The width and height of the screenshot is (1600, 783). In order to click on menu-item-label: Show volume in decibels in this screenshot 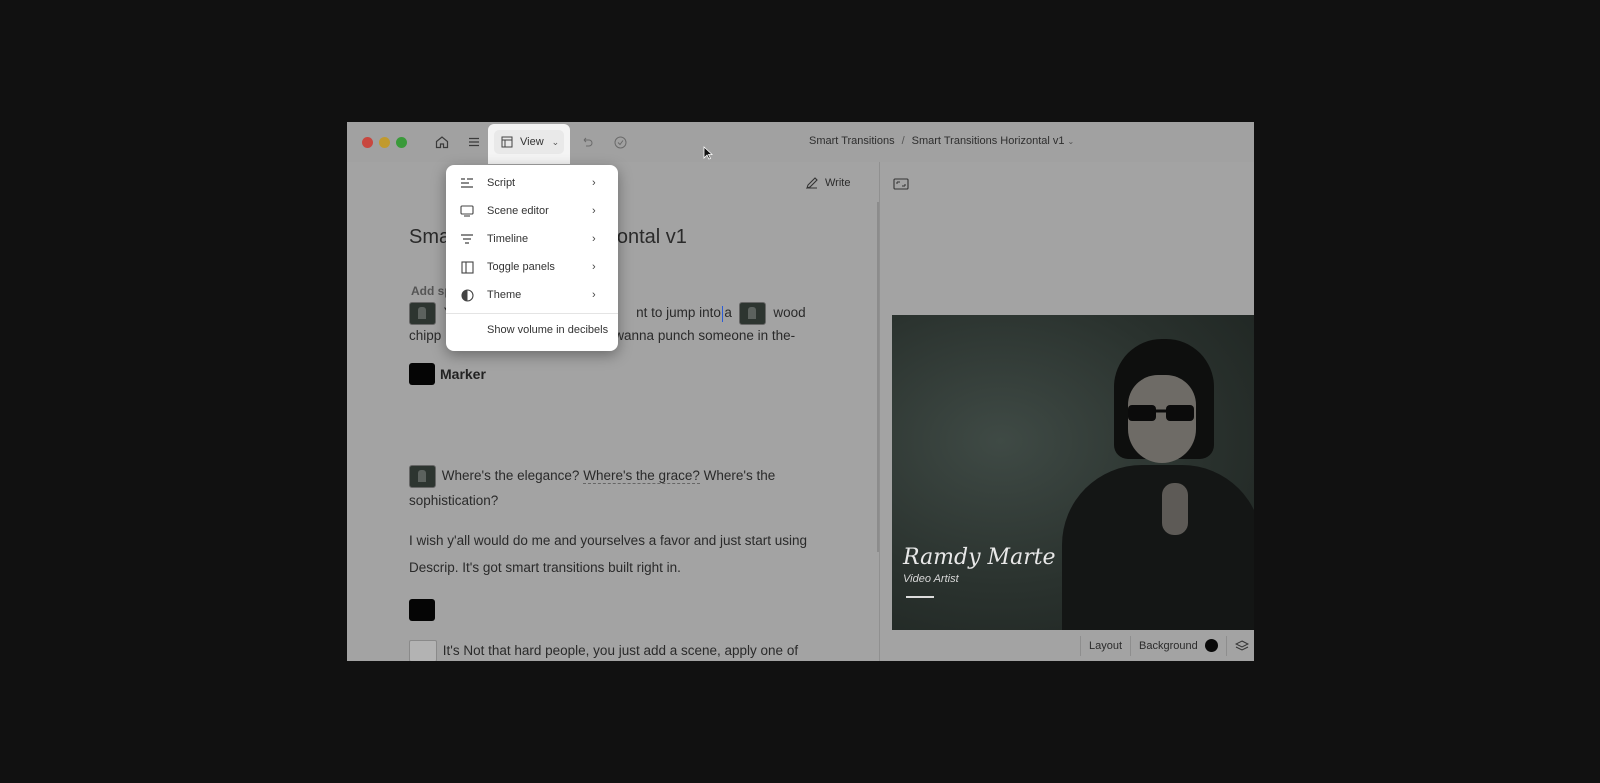, I will do `click(548, 330)`.